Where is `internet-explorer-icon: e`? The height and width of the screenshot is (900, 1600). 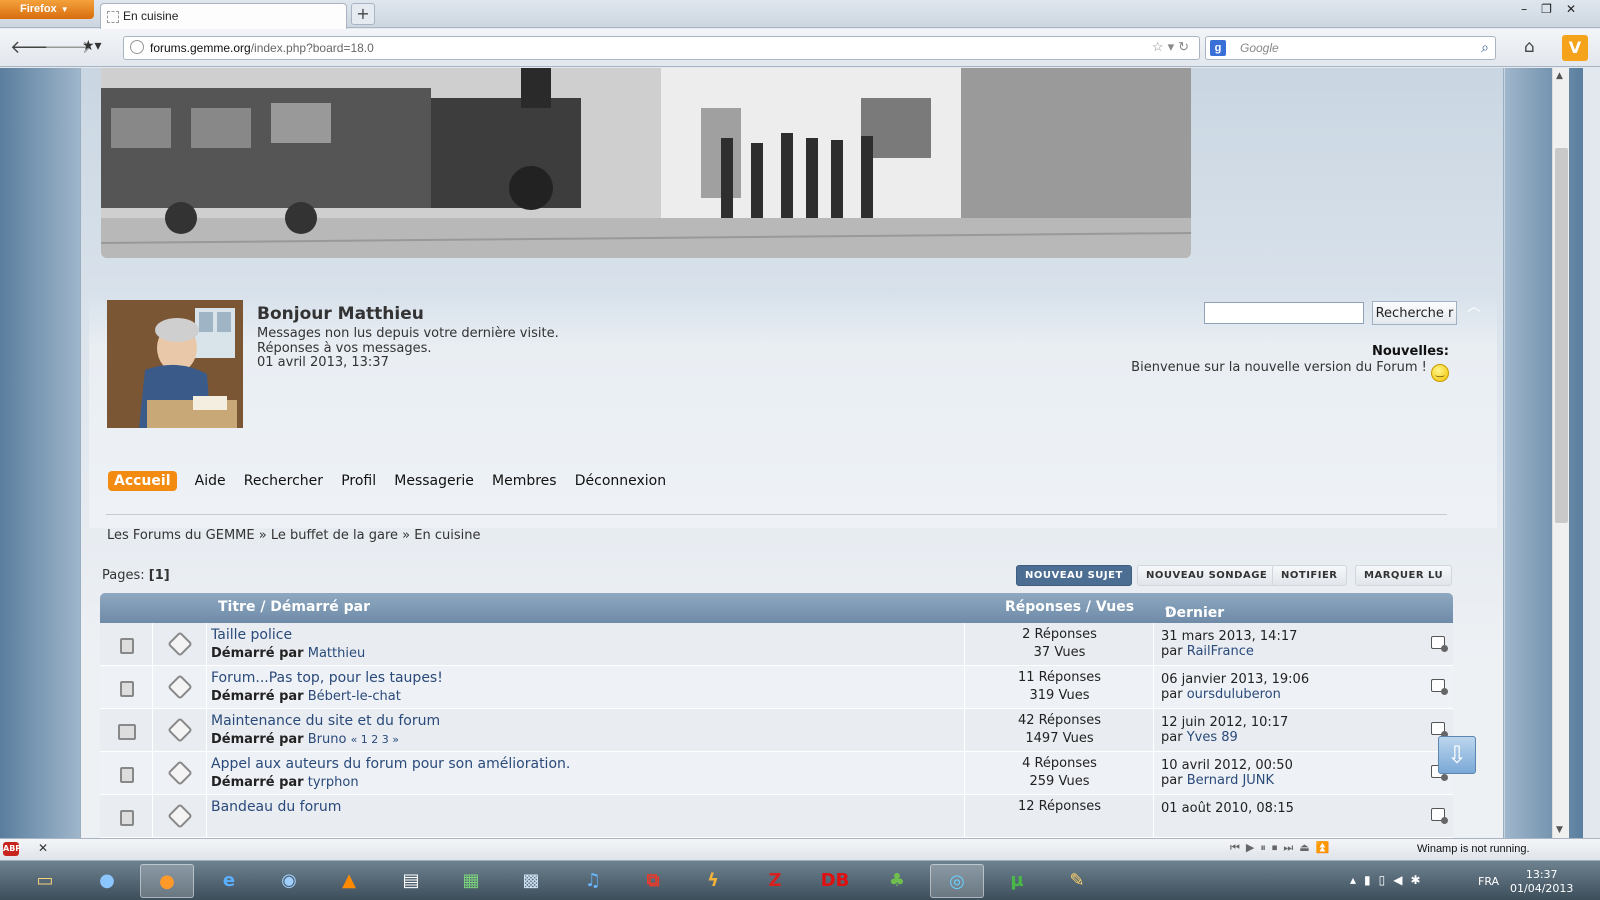 internet-explorer-icon: e is located at coordinates (229, 881).